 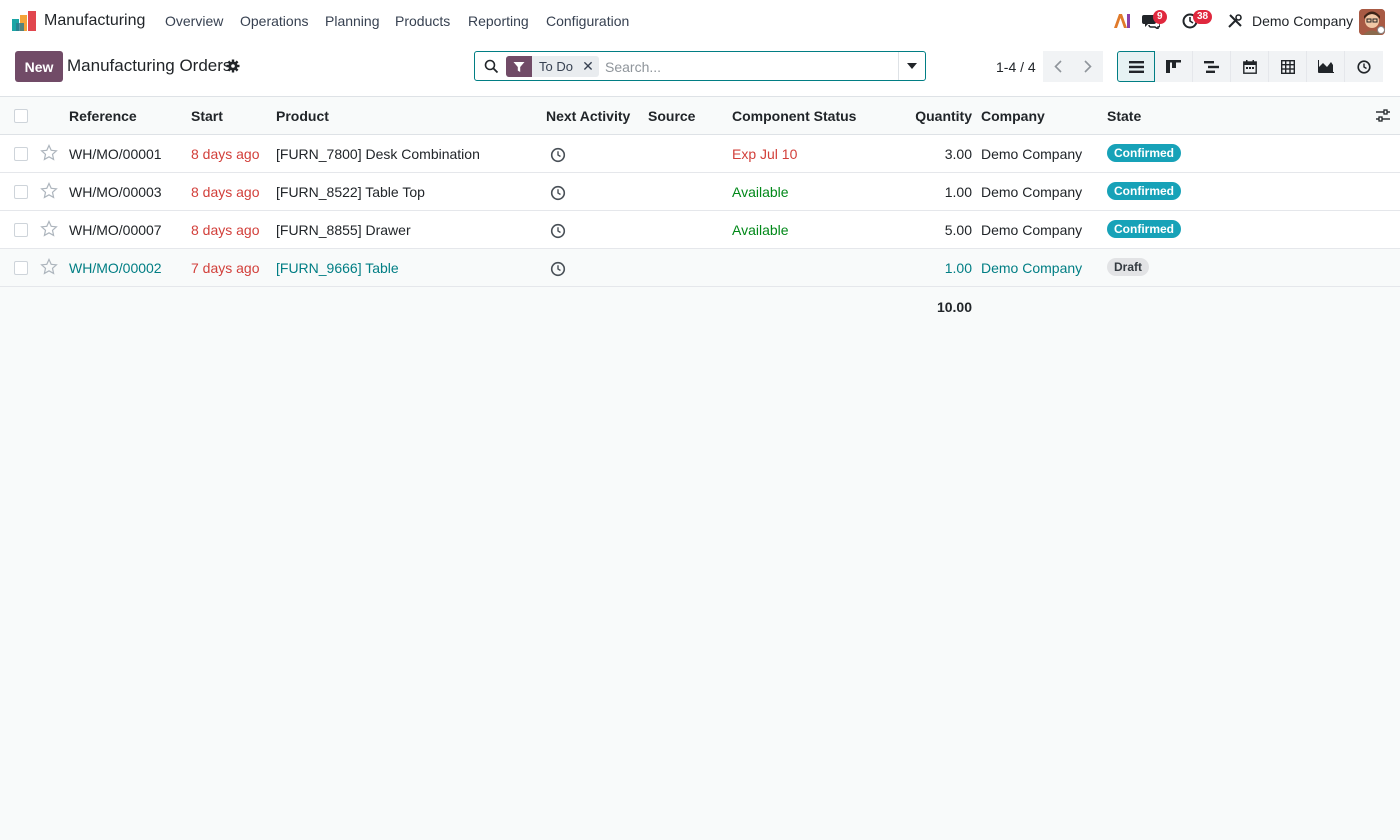 I want to click on menu-overview: Overview, so click(x=194, y=21).